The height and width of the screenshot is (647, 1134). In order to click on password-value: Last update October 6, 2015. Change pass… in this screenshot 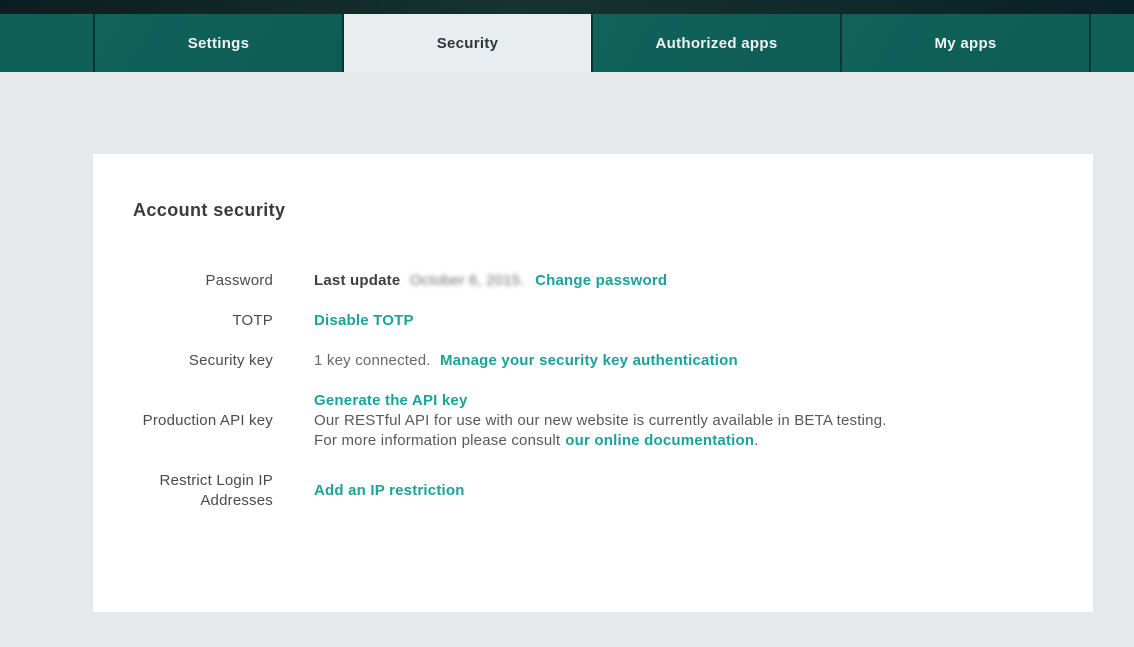, I will do `click(683, 281)`.